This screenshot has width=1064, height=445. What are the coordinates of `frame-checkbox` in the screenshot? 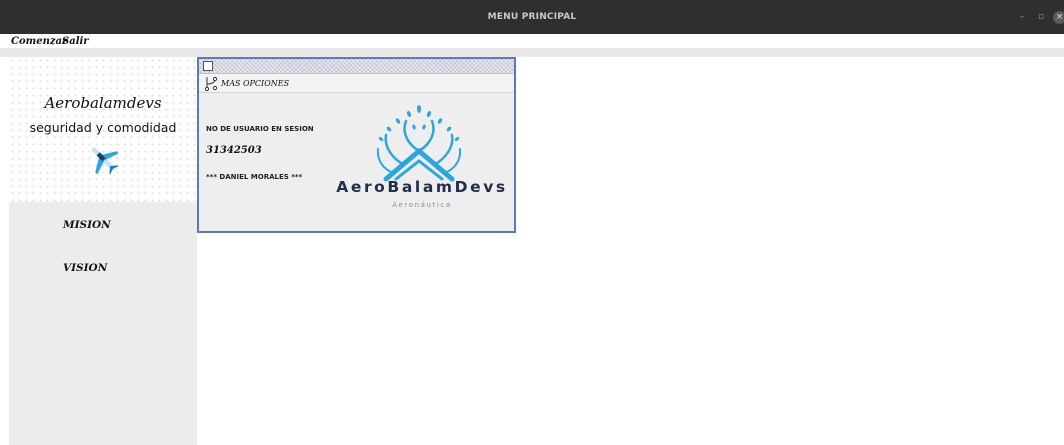 It's located at (208, 66).